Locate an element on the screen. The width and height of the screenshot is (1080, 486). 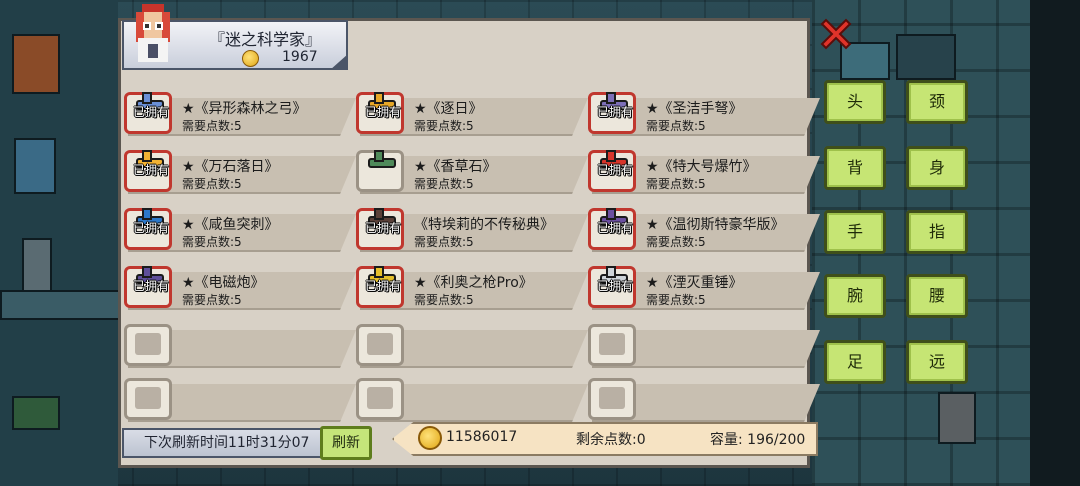
equip-slot-button: 足 is located at coordinates (855, 362).